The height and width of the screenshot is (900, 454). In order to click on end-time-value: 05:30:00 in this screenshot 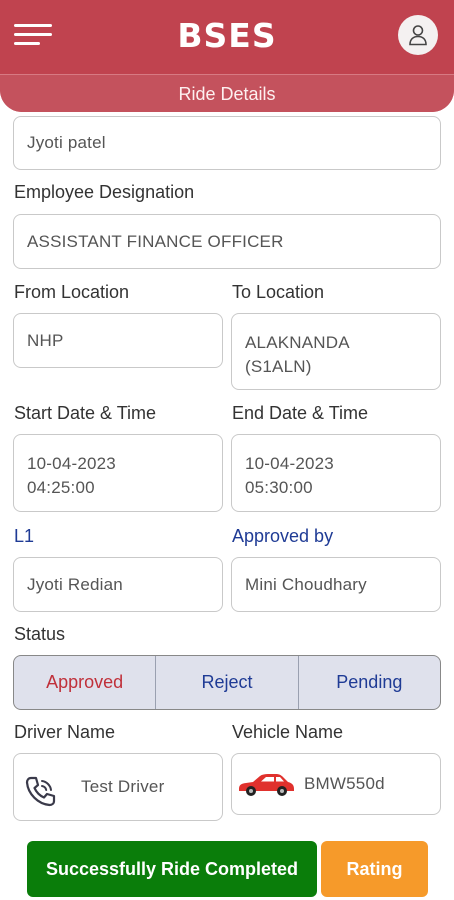, I will do `click(279, 487)`.